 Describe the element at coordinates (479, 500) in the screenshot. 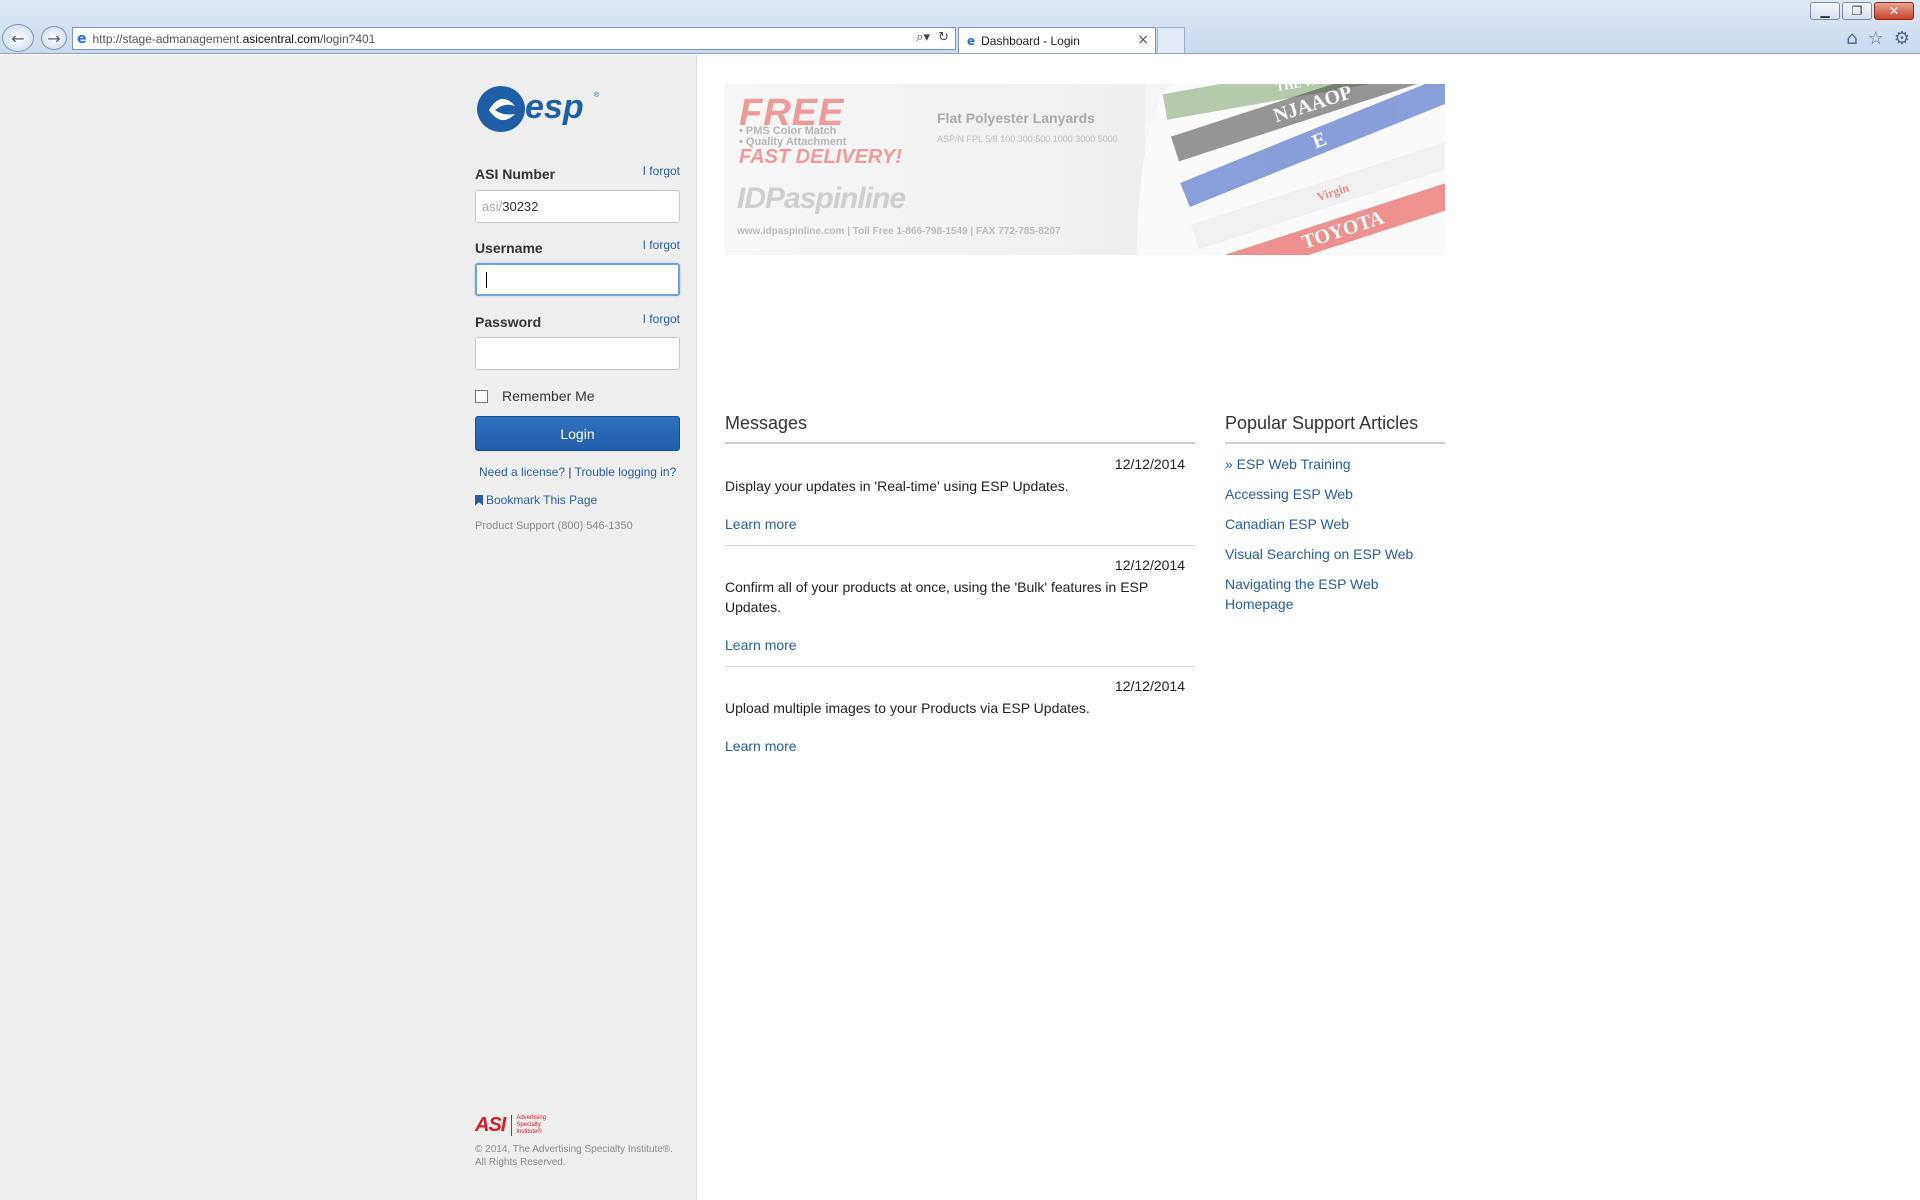

I see `bookmark-icon` at that location.